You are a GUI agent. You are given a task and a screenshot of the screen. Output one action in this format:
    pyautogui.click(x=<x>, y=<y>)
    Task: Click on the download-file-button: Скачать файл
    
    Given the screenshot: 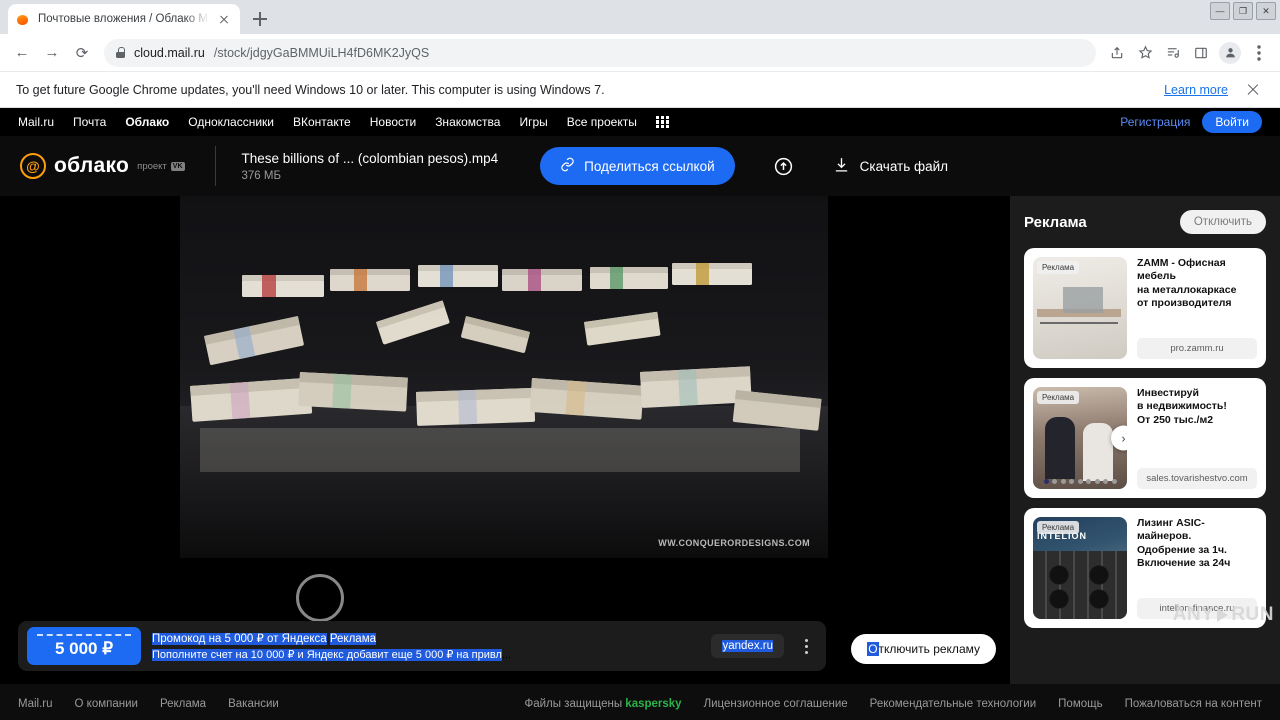 What is the action you would take?
    pyautogui.click(x=890, y=166)
    